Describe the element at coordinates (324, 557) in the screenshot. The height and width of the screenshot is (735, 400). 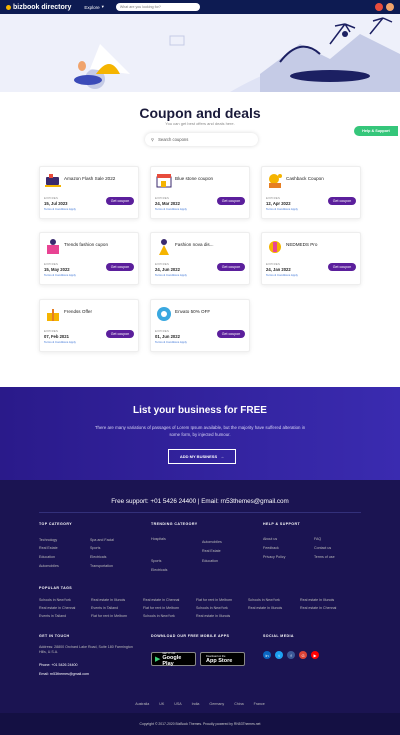
I see `footer-link: Terms of use` at that location.